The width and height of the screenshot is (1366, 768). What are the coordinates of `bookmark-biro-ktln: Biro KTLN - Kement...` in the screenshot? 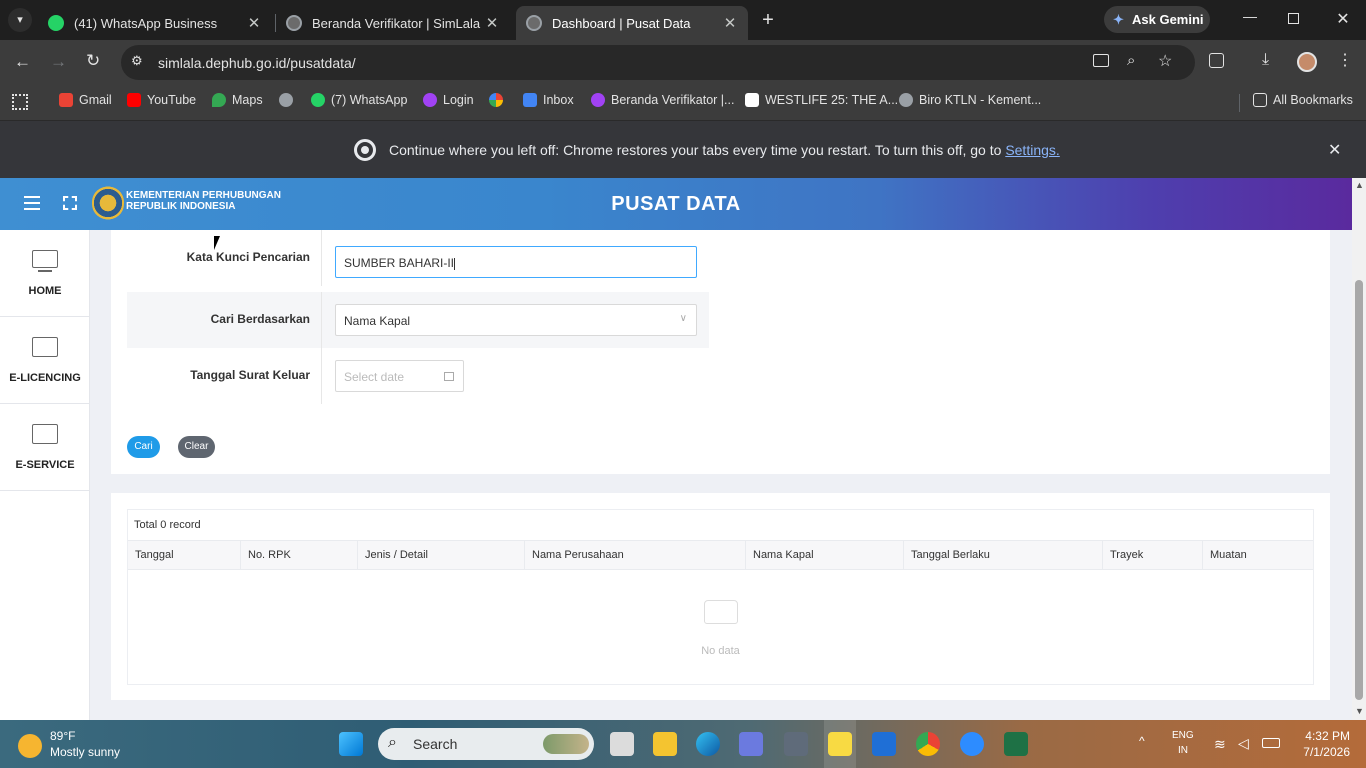 It's located at (970, 100).